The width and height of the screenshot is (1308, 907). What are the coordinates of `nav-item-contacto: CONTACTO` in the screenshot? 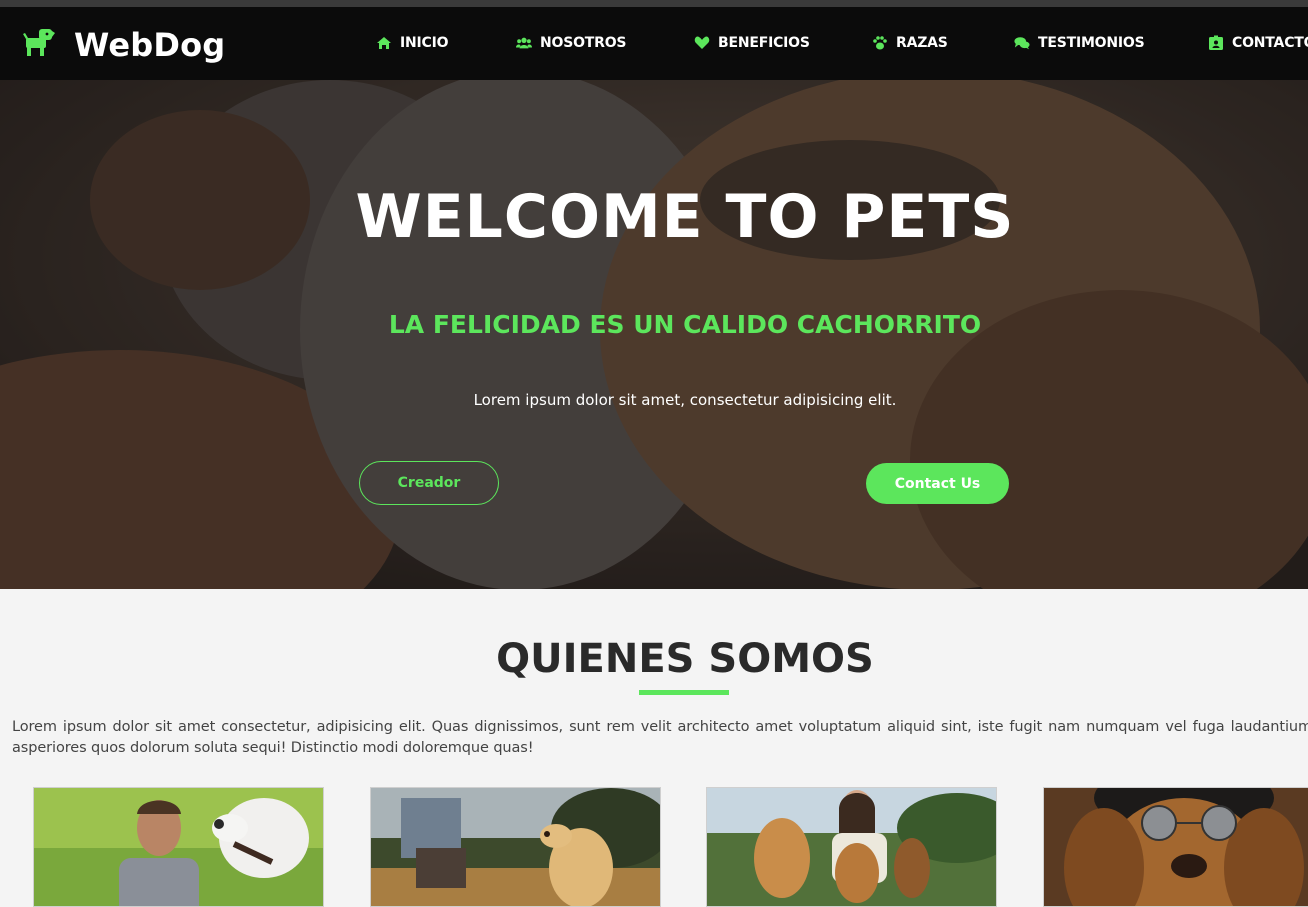 It's located at (1258, 43).